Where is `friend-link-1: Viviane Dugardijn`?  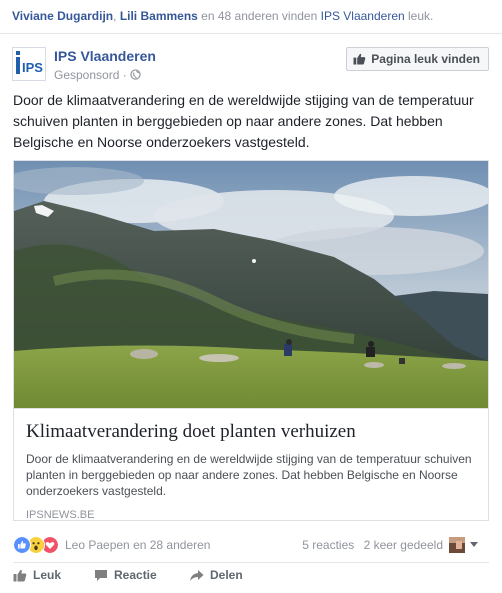
friend-link-1: Viviane Dugardijn is located at coordinates (62, 16).